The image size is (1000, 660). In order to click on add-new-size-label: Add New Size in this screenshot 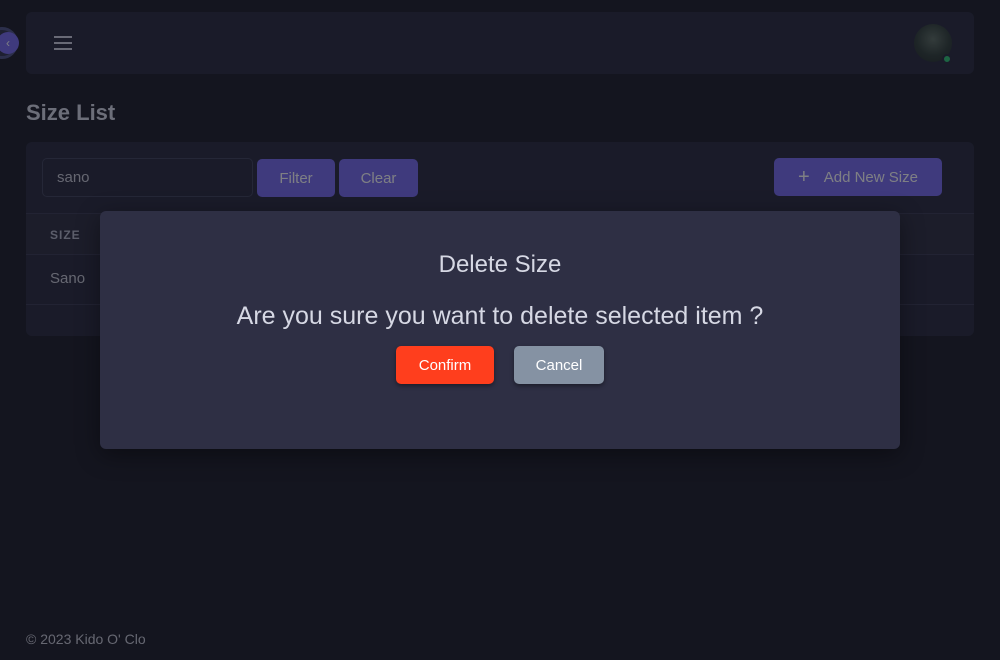, I will do `click(870, 177)`.